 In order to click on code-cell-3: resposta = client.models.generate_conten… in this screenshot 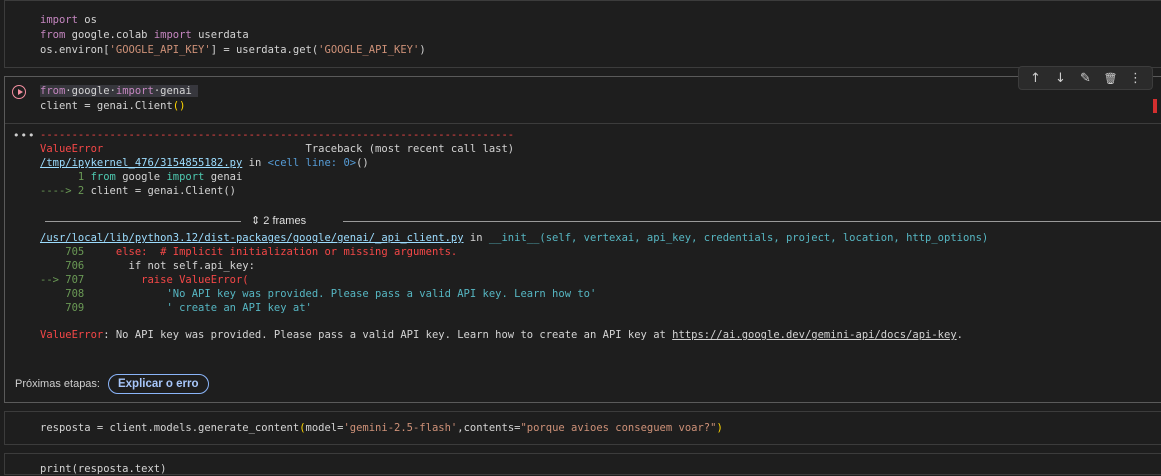, I will do `click(582, 428)`.